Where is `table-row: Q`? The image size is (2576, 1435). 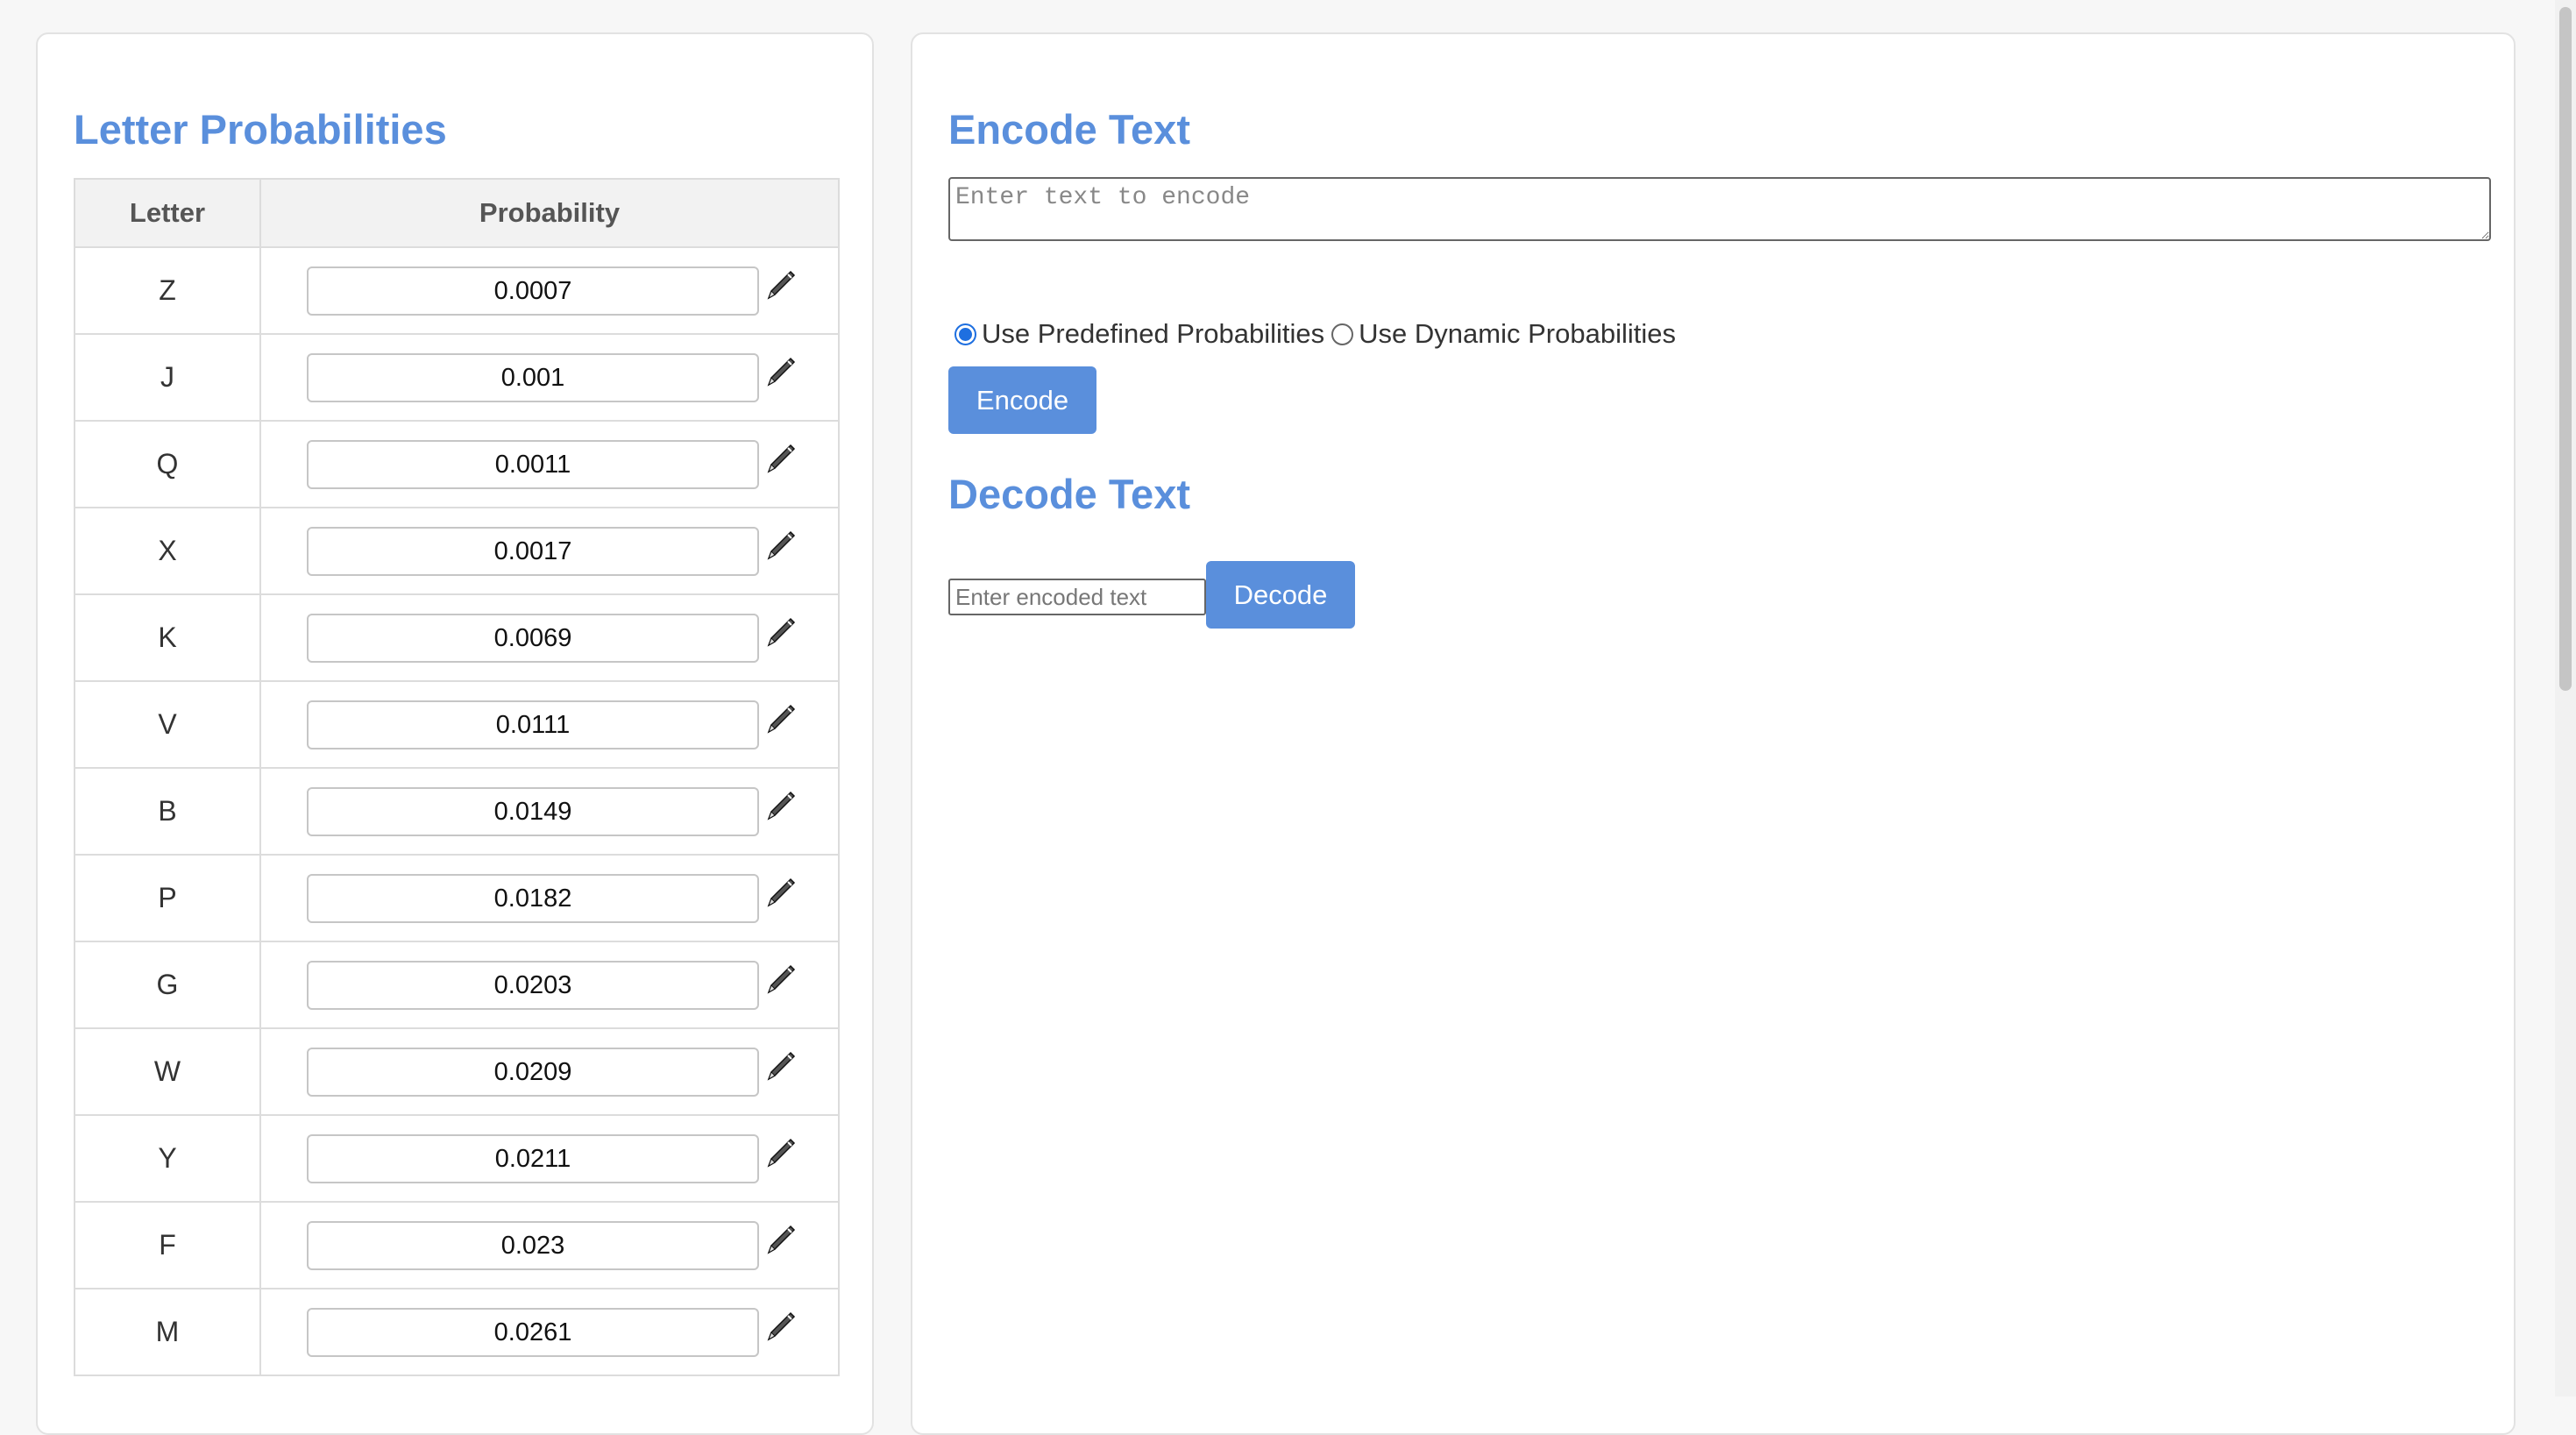 table-row: Q is located at coordinates (457, 464).